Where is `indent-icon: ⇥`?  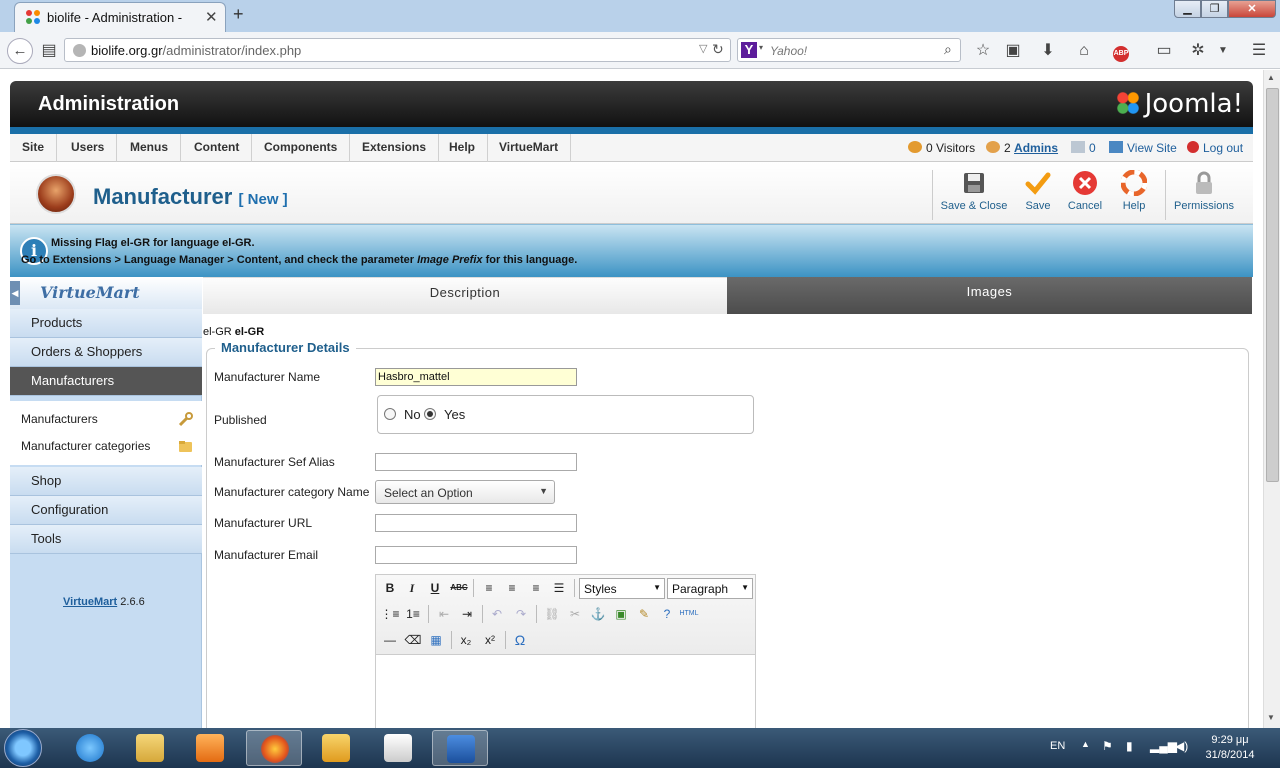
indent-icon: ⇥ is located at coordinates (467, 614).